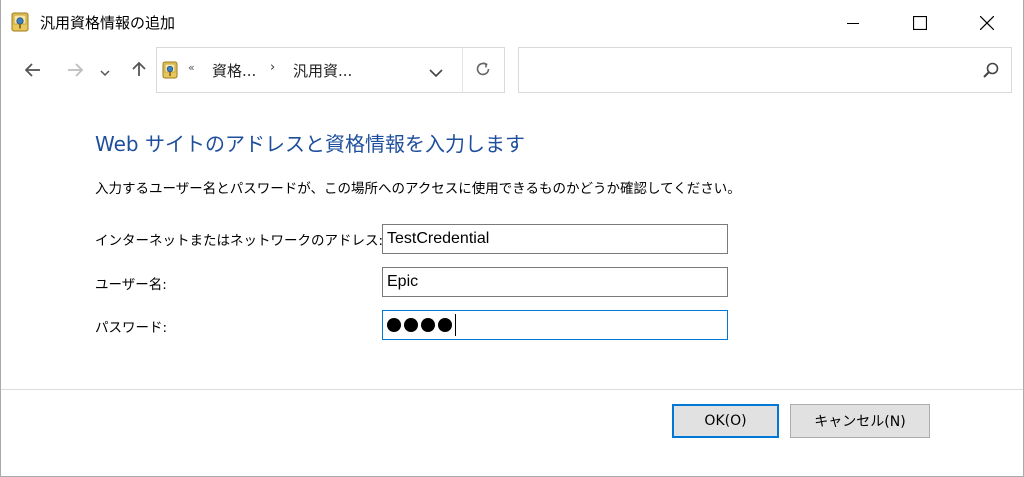 The image size is (1024, 477). I want to click on minimize-button, so click(853, 23).